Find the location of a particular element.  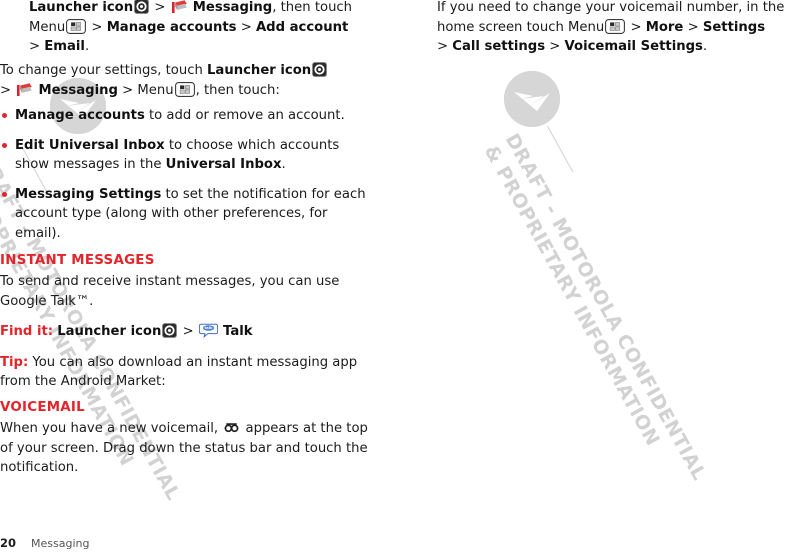

list-item-text: to add or remove an account. is located at coordinates (244, 115).